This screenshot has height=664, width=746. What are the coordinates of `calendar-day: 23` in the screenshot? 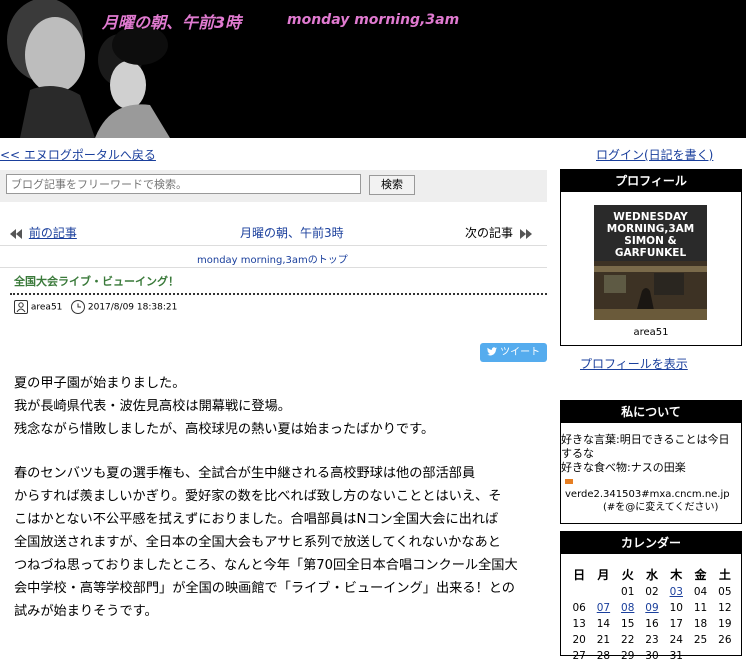 It's located at (652, 640).